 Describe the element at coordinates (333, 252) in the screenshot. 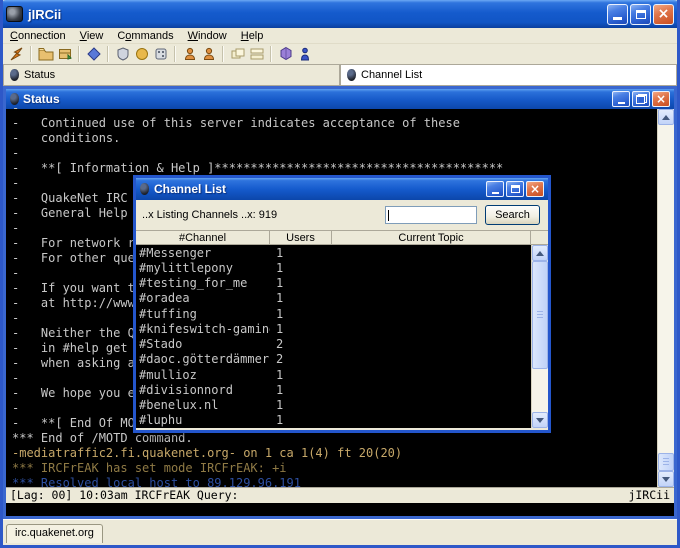

I see `channel-row: #Messenger 1` at that location.